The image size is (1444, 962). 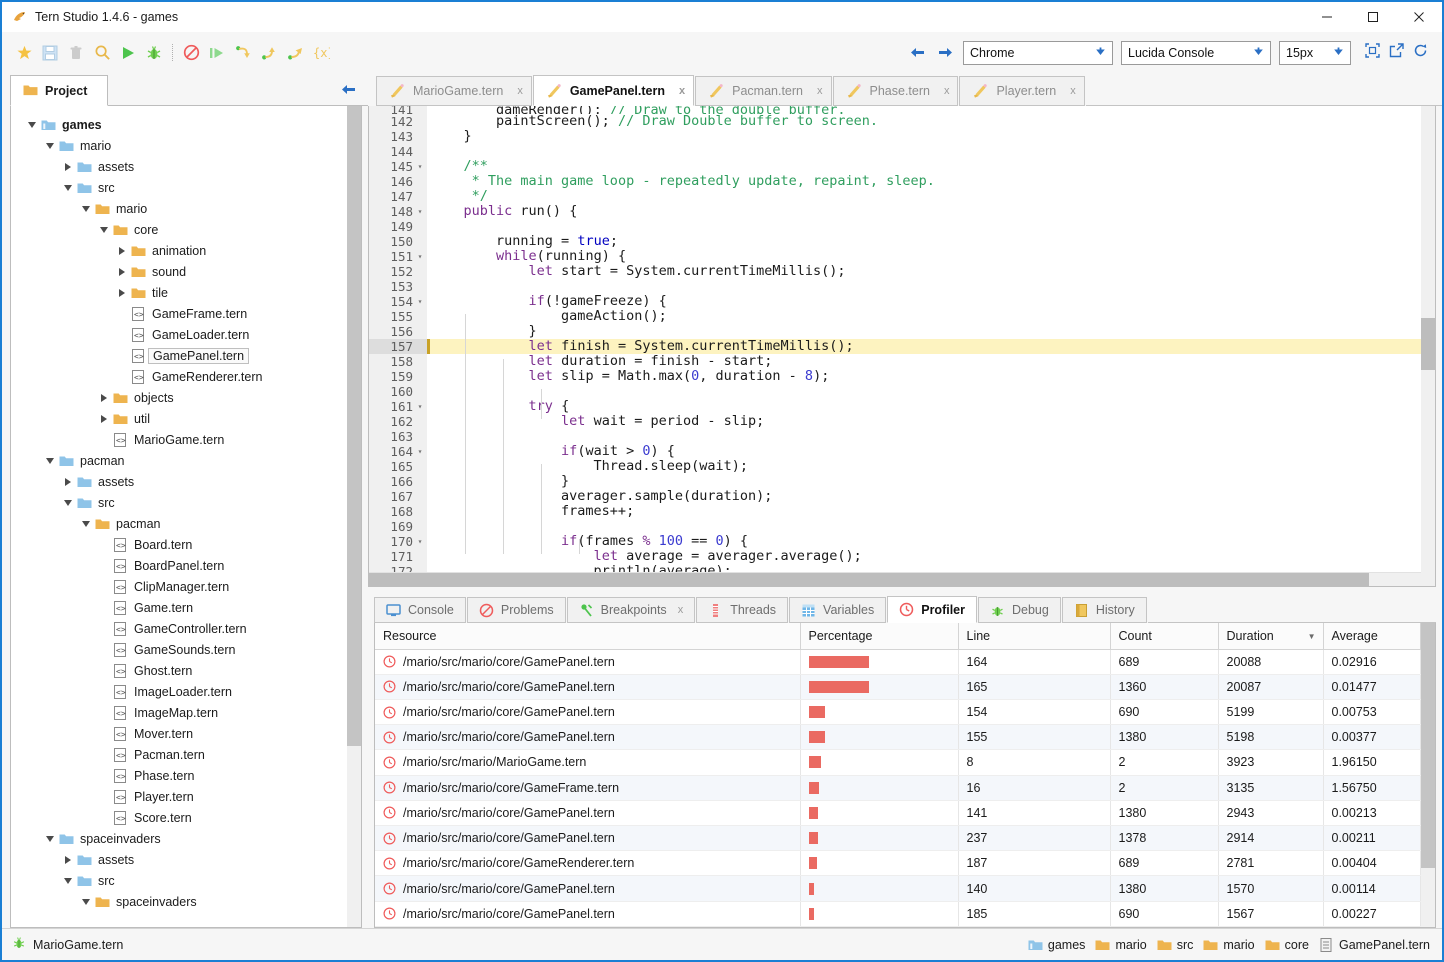 What do you see at coordinates (879, 636) in the screenshot?
I see `column-header-percentage: Percentage` at bounding box center [879, 636].